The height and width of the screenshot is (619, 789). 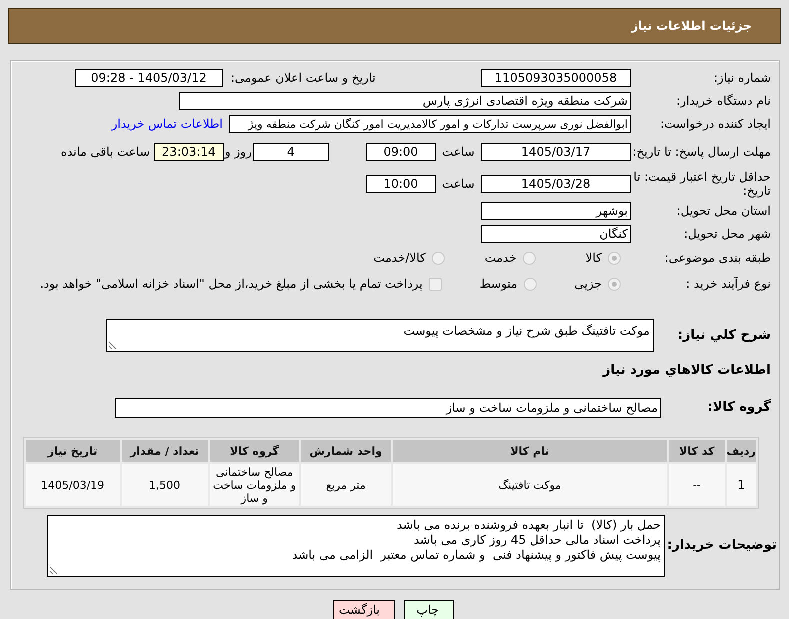 What do you see at coordinates (727, 234) in the screenshot?
I see `field-label: شهر محل تحویل:` at bounding box center [727, 234].